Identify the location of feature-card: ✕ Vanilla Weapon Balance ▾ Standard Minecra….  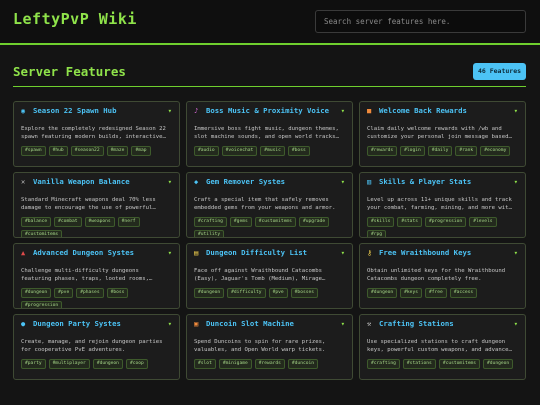
(96, 205).